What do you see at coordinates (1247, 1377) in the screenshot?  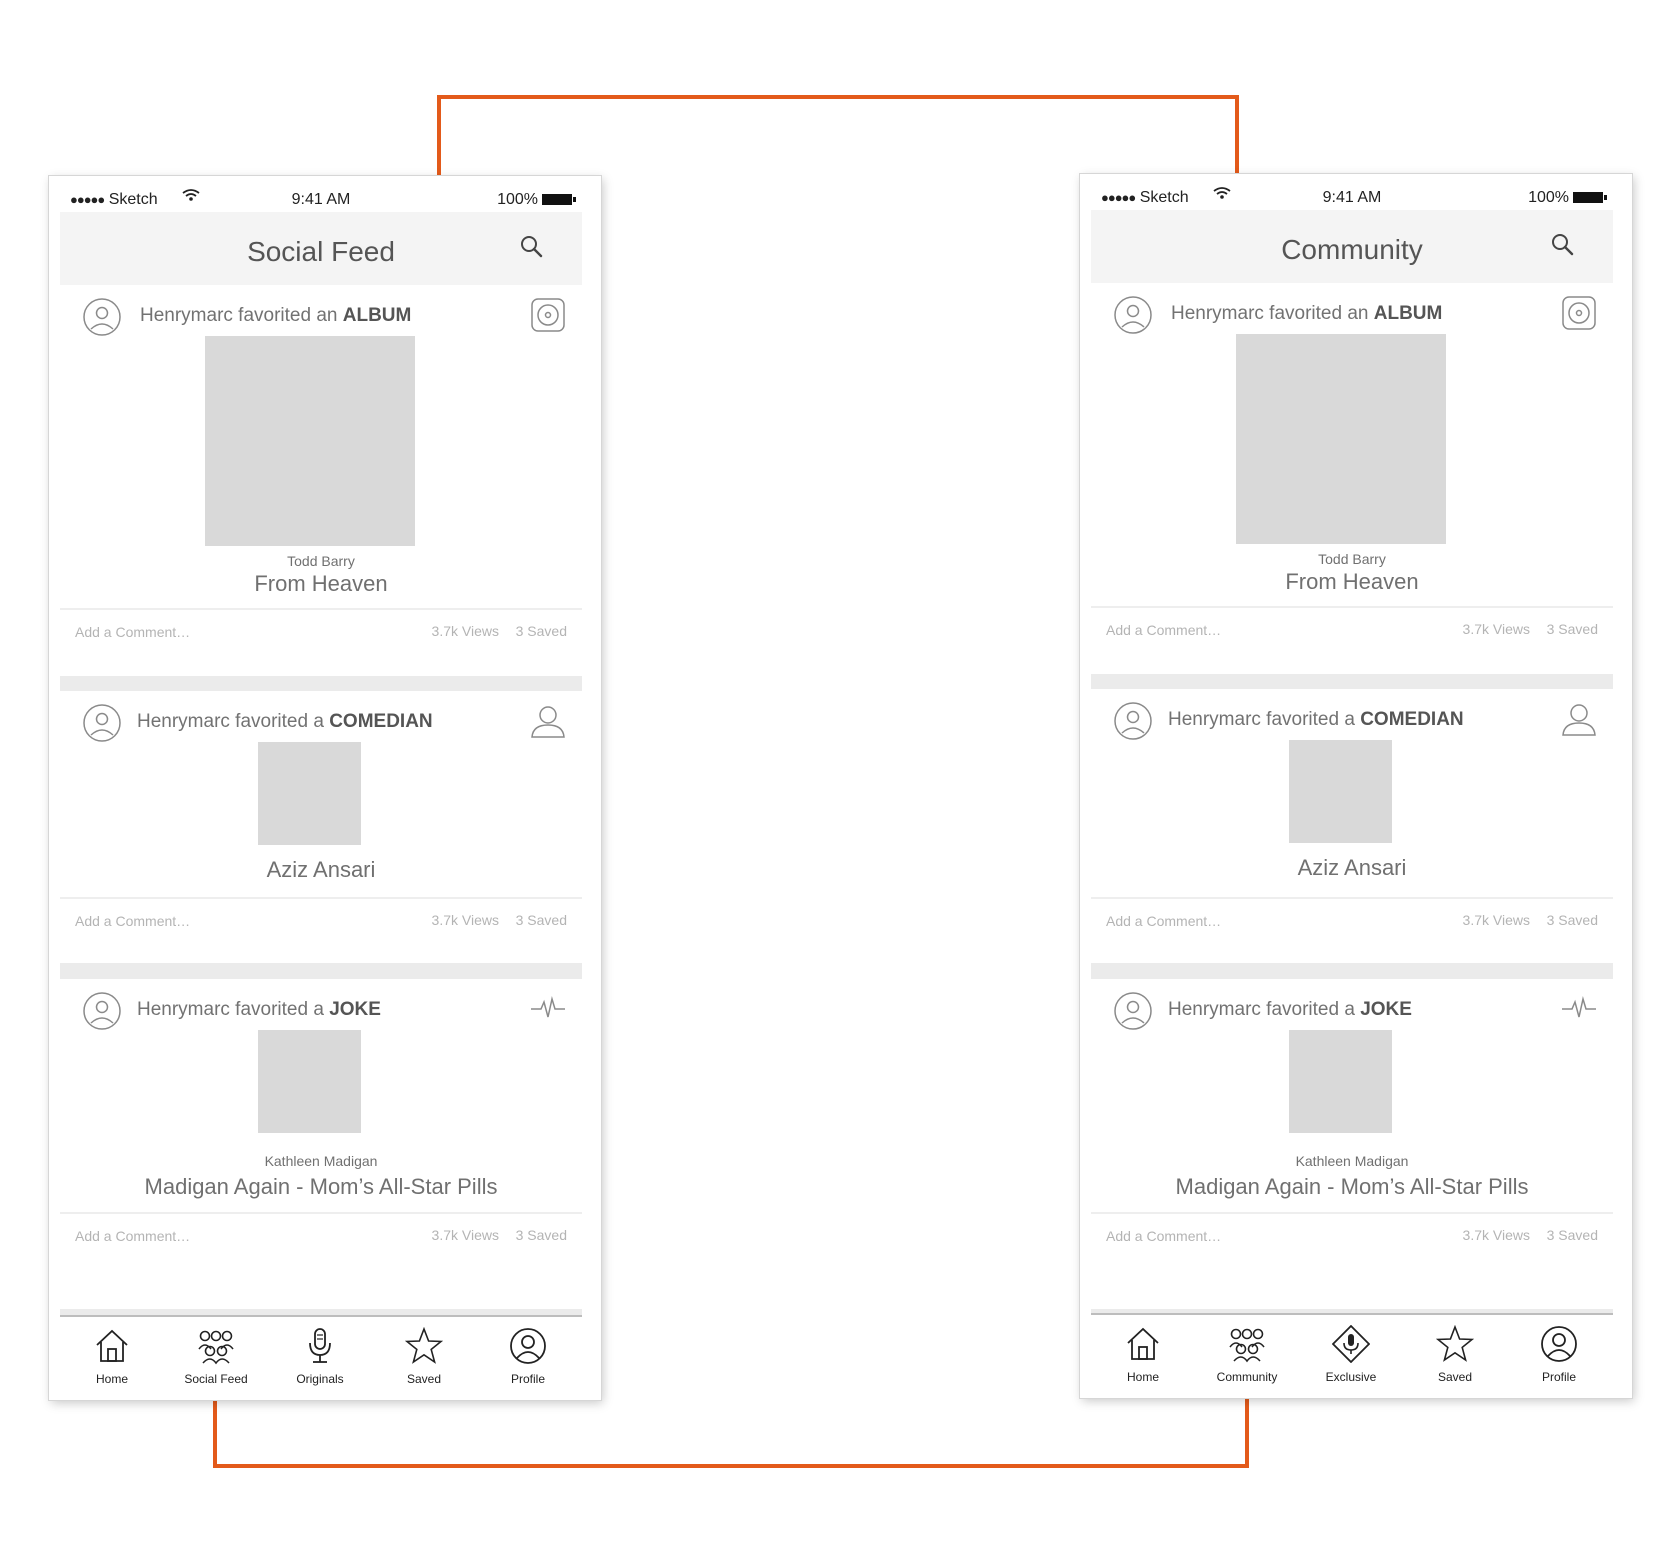 I see `tab-label: Community` at bounding box center [1247, 1377].